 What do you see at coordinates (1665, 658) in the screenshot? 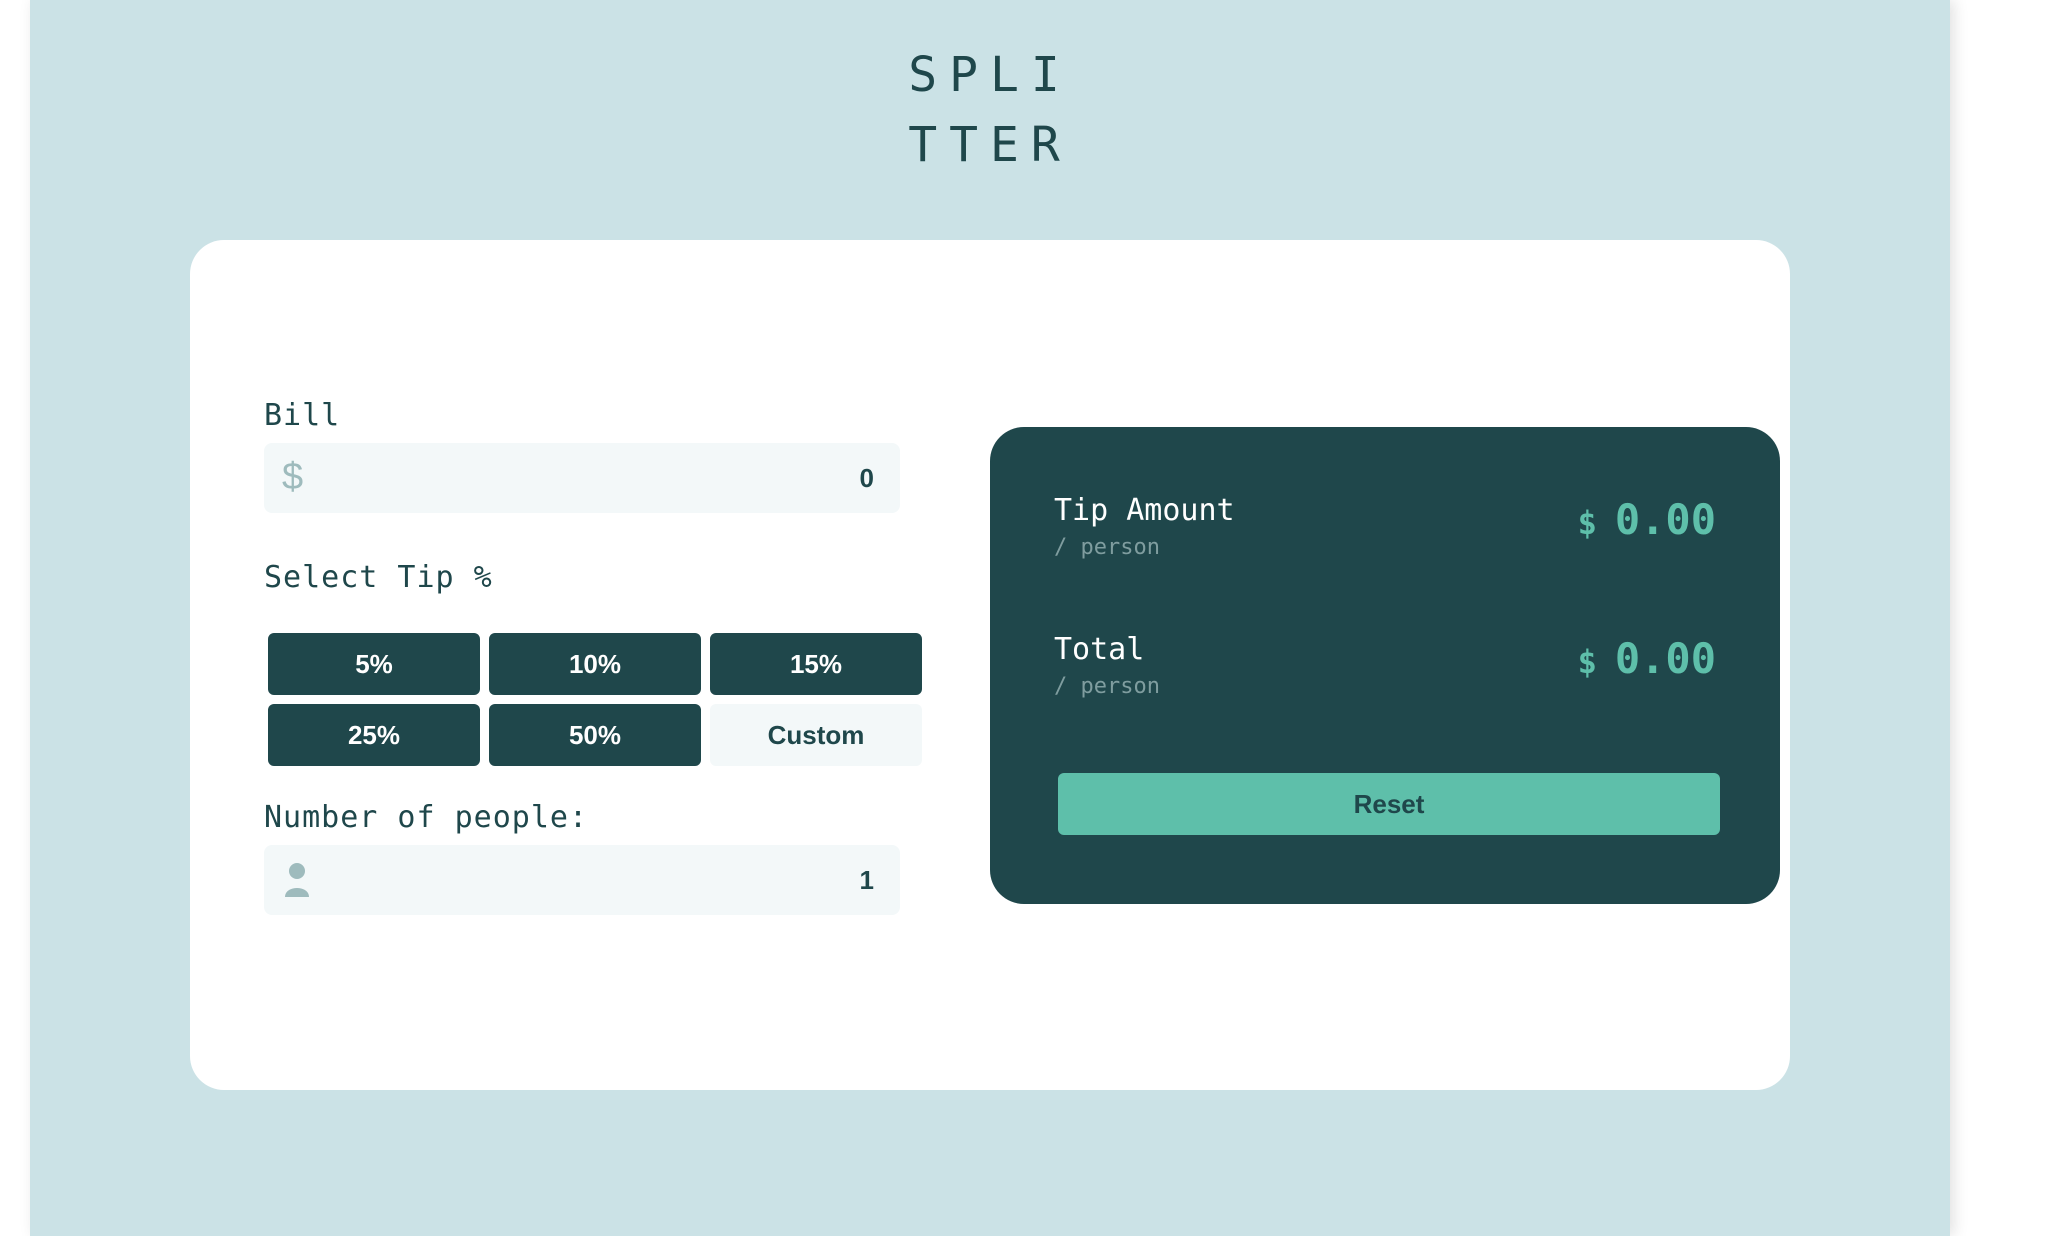
I see `total-number: 0.00` at bounding box center [1665, 658].